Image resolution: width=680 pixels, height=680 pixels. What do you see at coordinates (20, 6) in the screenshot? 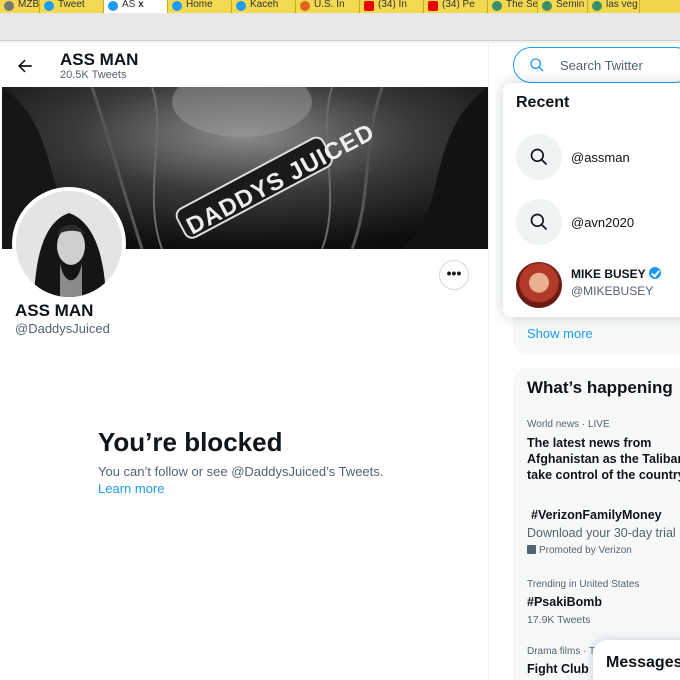
I see `browser-tab: MZBot` at bounding box center [20, 6].